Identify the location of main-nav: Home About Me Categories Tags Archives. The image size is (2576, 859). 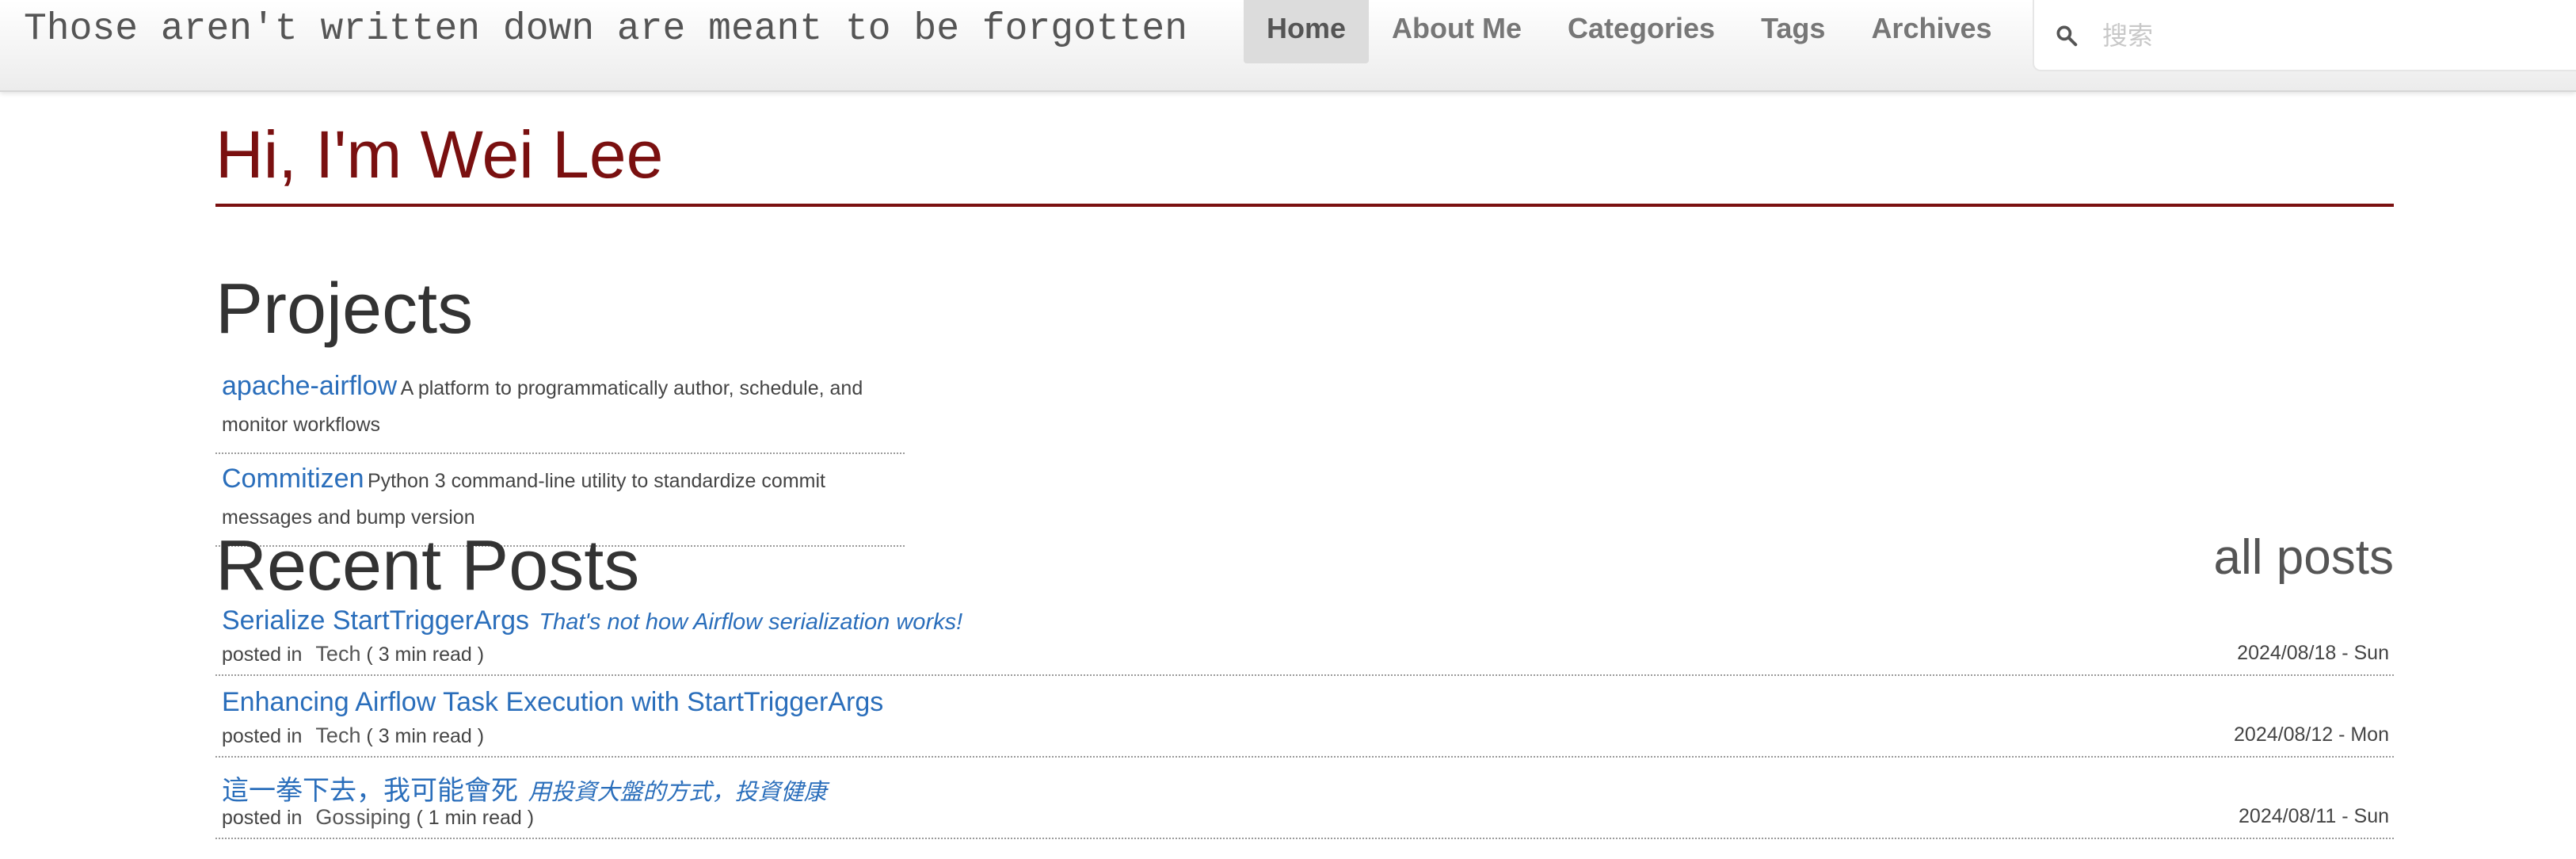
(1629, 31).